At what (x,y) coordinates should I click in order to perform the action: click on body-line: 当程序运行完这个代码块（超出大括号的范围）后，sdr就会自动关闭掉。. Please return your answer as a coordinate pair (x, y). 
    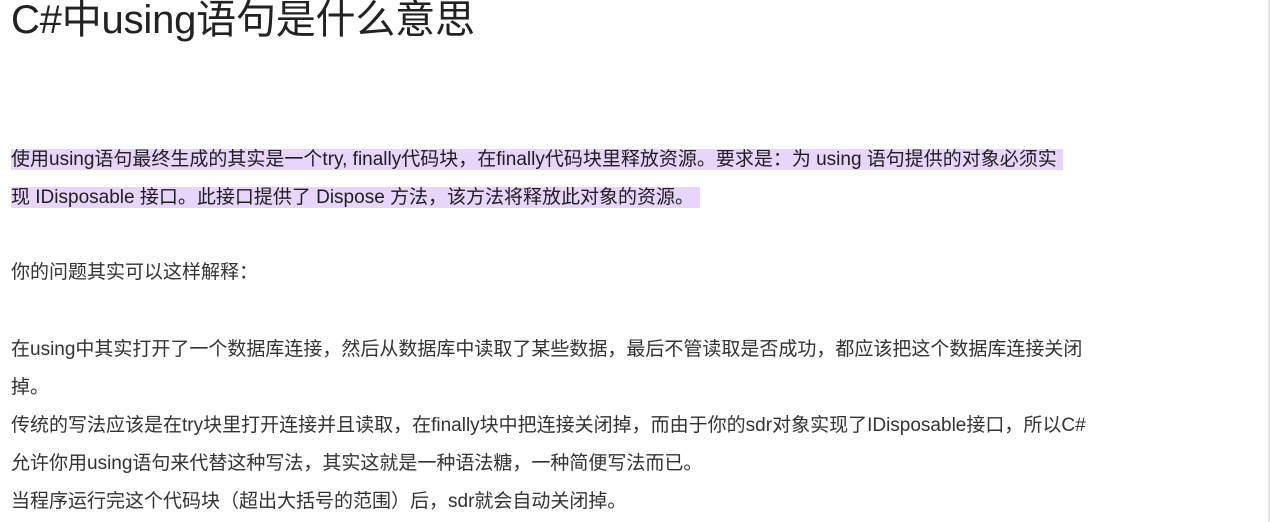
    Looking at the image, I should click on (319, 501).